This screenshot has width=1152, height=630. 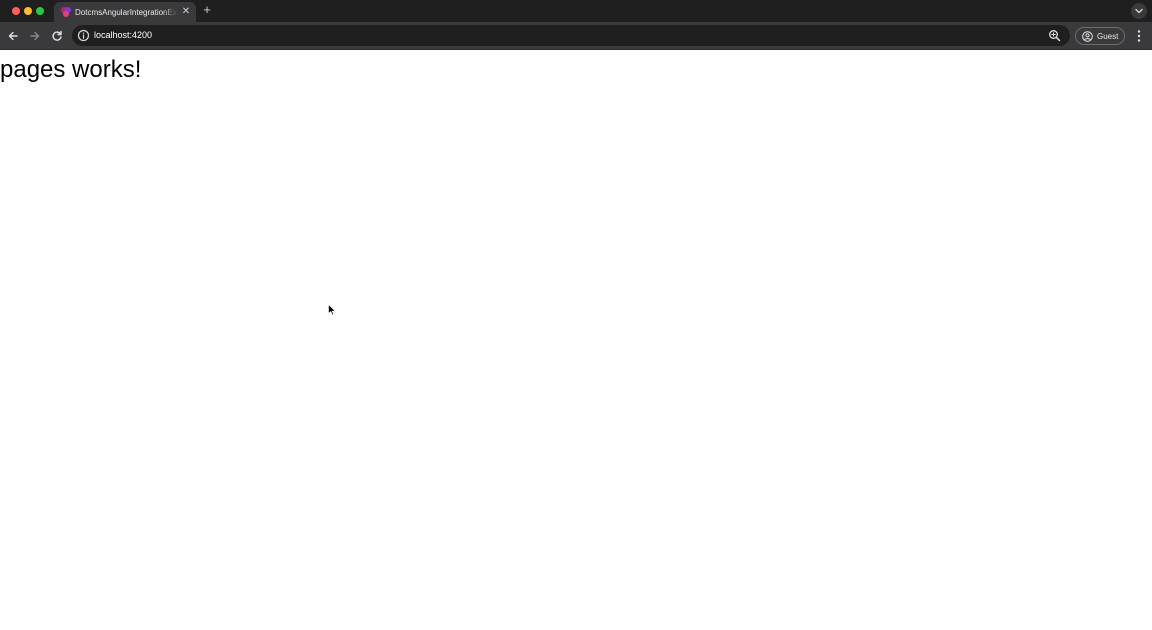 I want to click on mouse-pointer-icon, so click(x=332, y=310).